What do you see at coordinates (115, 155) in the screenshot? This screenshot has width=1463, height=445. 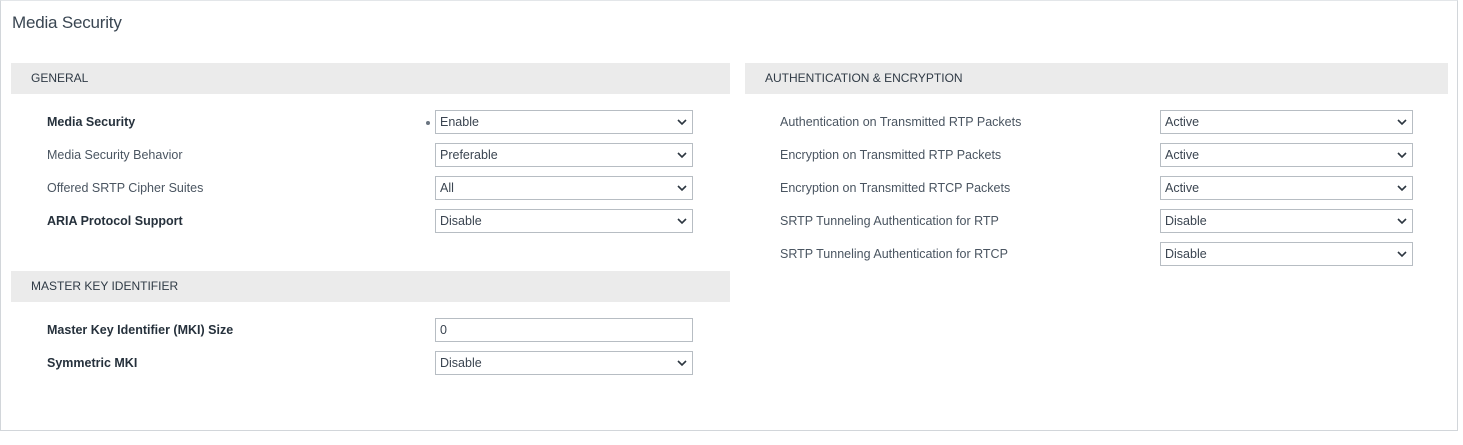 I see `media-security-behavior-label: Media Security Behavior` at bounding box center [115, 155].